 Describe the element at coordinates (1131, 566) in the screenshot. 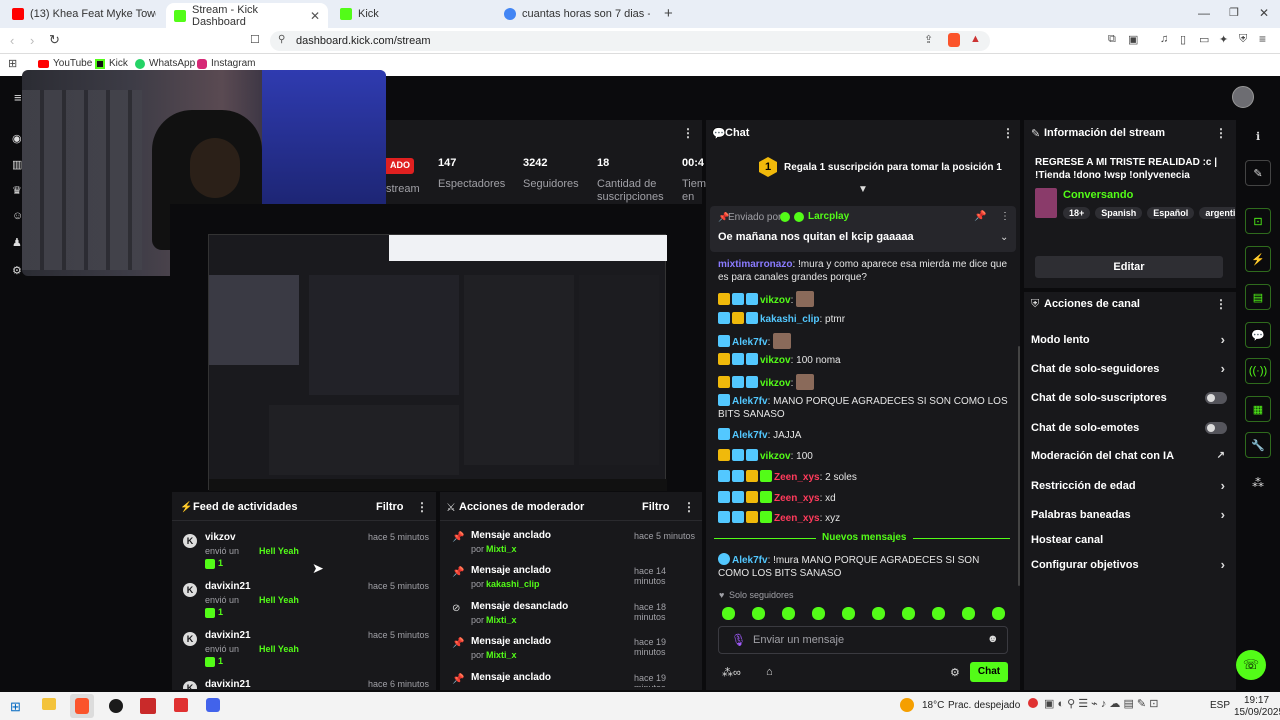

I see `channel-action-8: Configurar objetivos ›` at that location.